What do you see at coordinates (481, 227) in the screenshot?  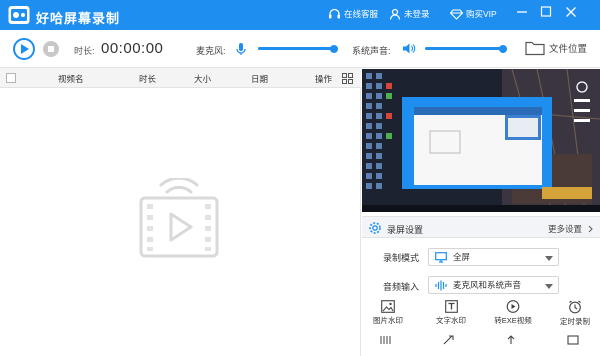 I see `record-settings-header: 录屏设置 更多设置` at bounding box center [481, 227].